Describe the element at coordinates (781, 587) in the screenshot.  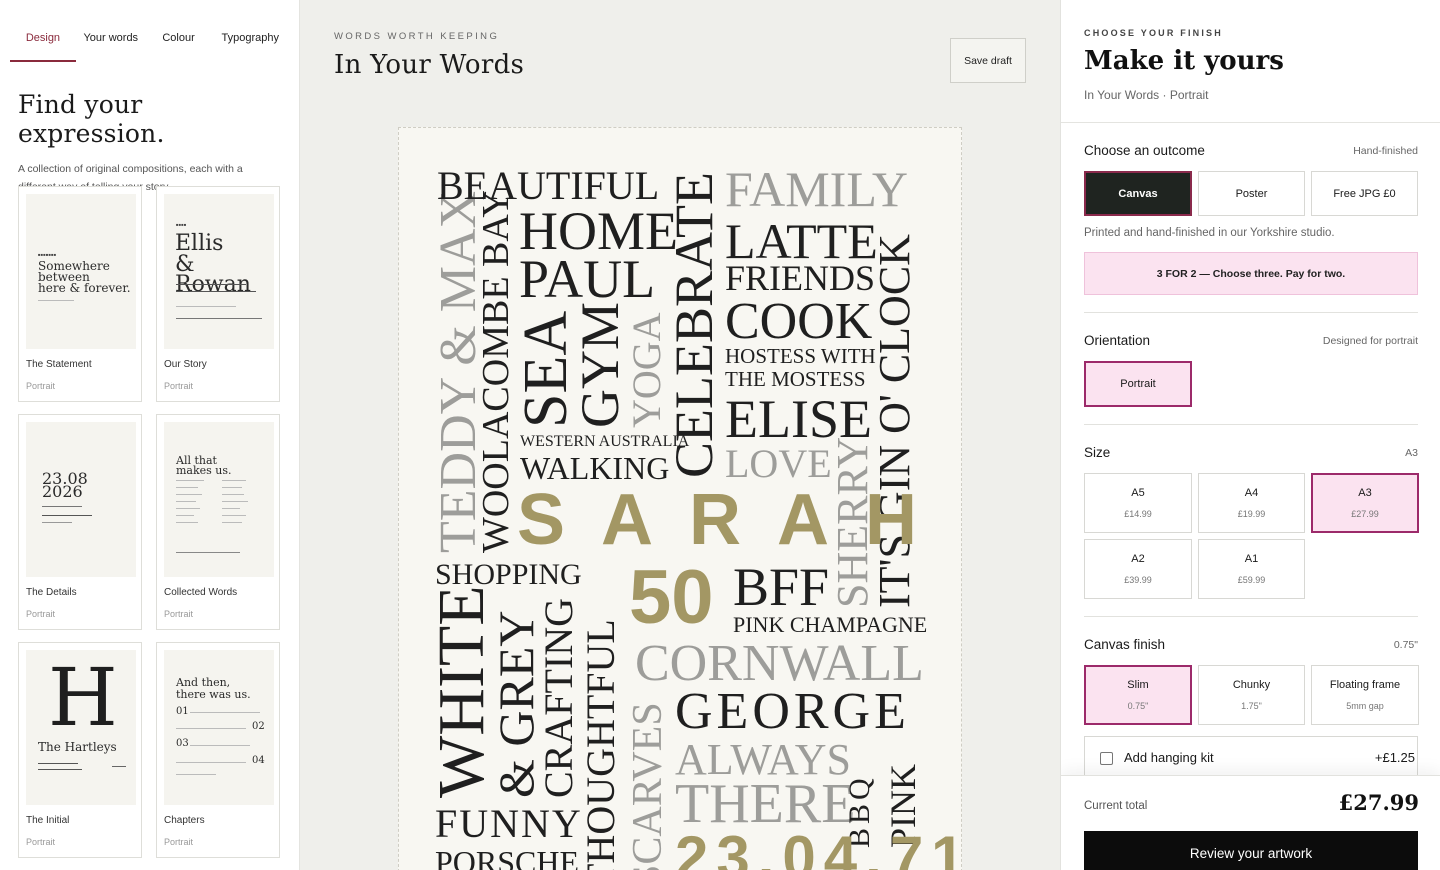
I see `poster-word: BFF` at that location.